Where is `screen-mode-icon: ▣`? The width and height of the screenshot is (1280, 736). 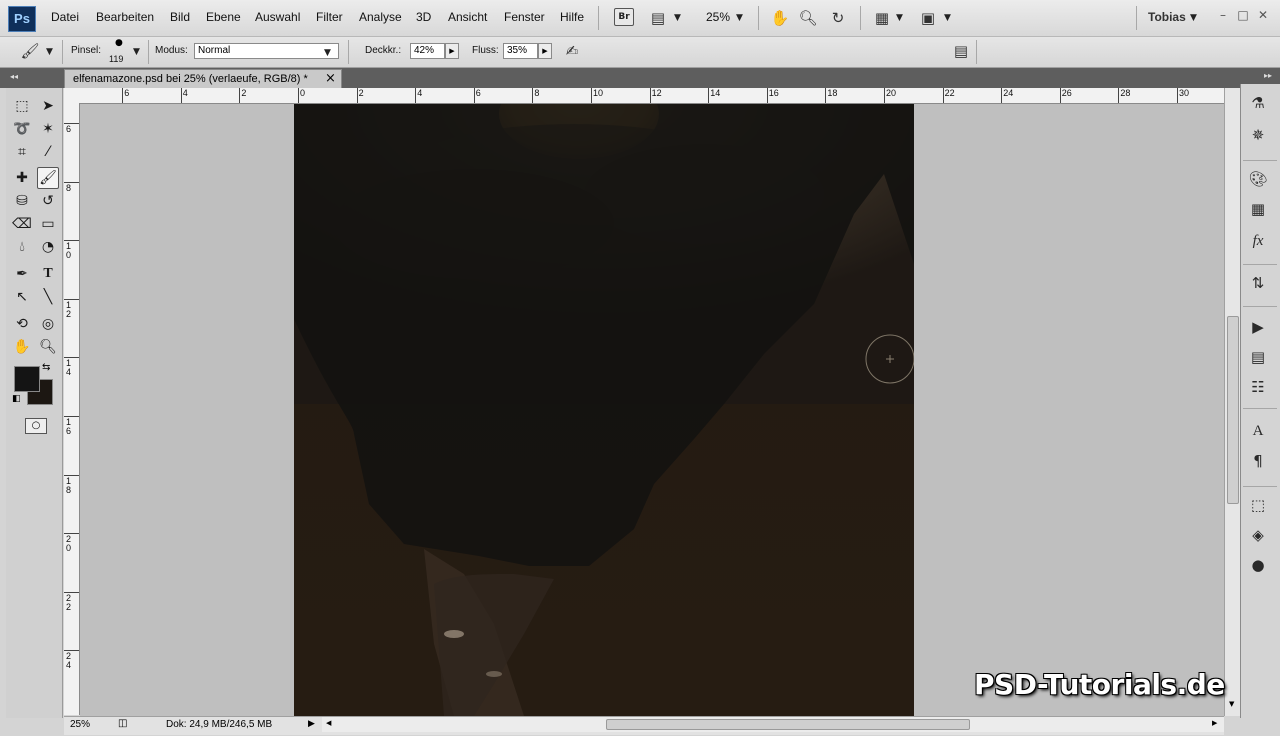 screen-mode-icon: ▣ is located at coordinates (928, 18).